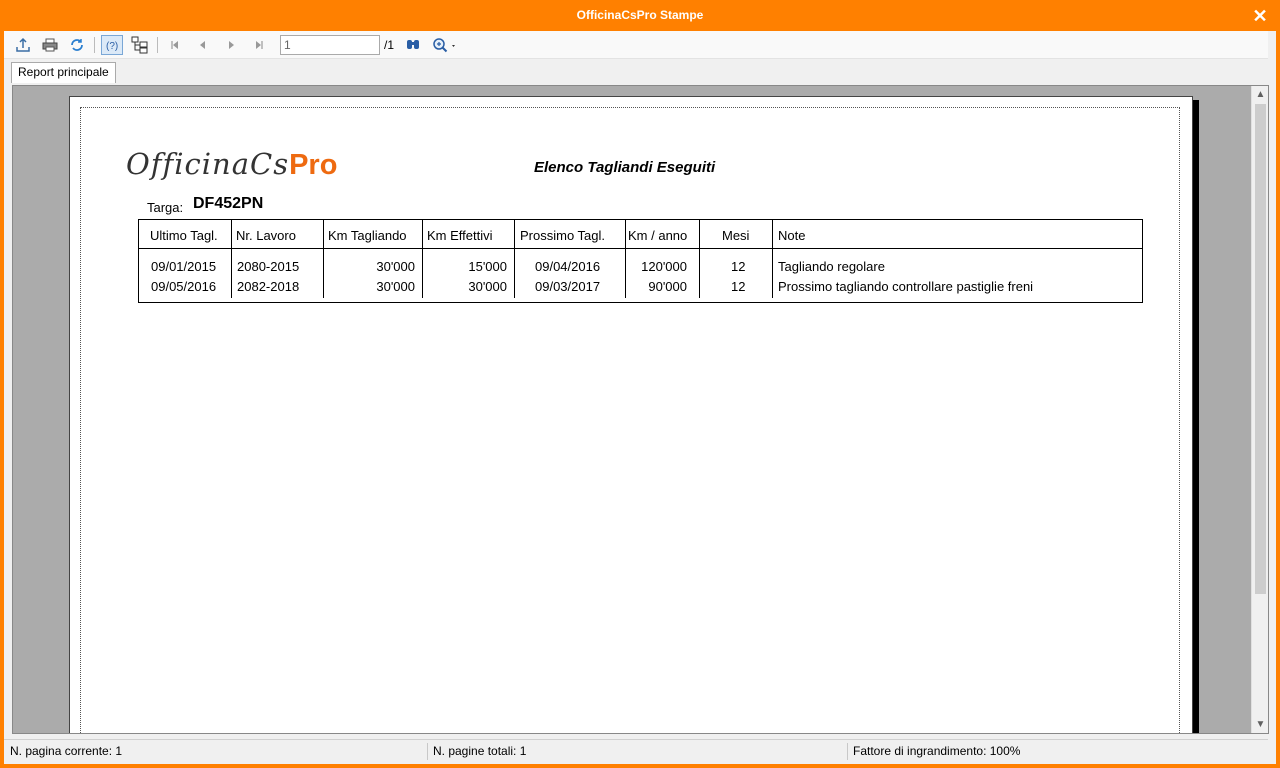 The image size is (1280, 768). What do you see at coordinates (792, 235) in the screenshot?
I see `column-header: Note` at bounding box center [792, 235].